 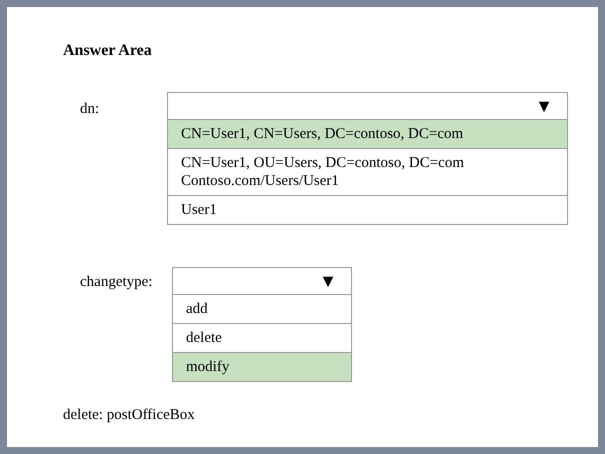 I want to click on dropdown-option: CN=User1, CN=Users, DC=contoso, DC=com, so click(x=367, y=134).